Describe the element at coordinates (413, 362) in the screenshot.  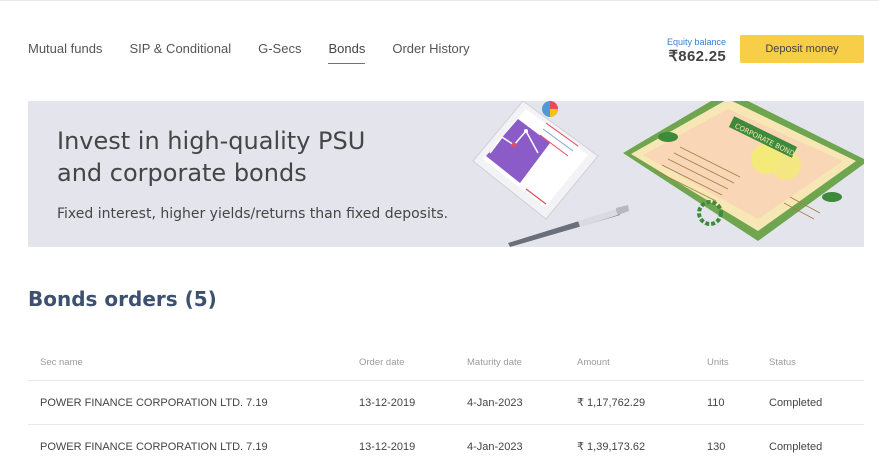
I see `header-order-date: Order date` at that location.